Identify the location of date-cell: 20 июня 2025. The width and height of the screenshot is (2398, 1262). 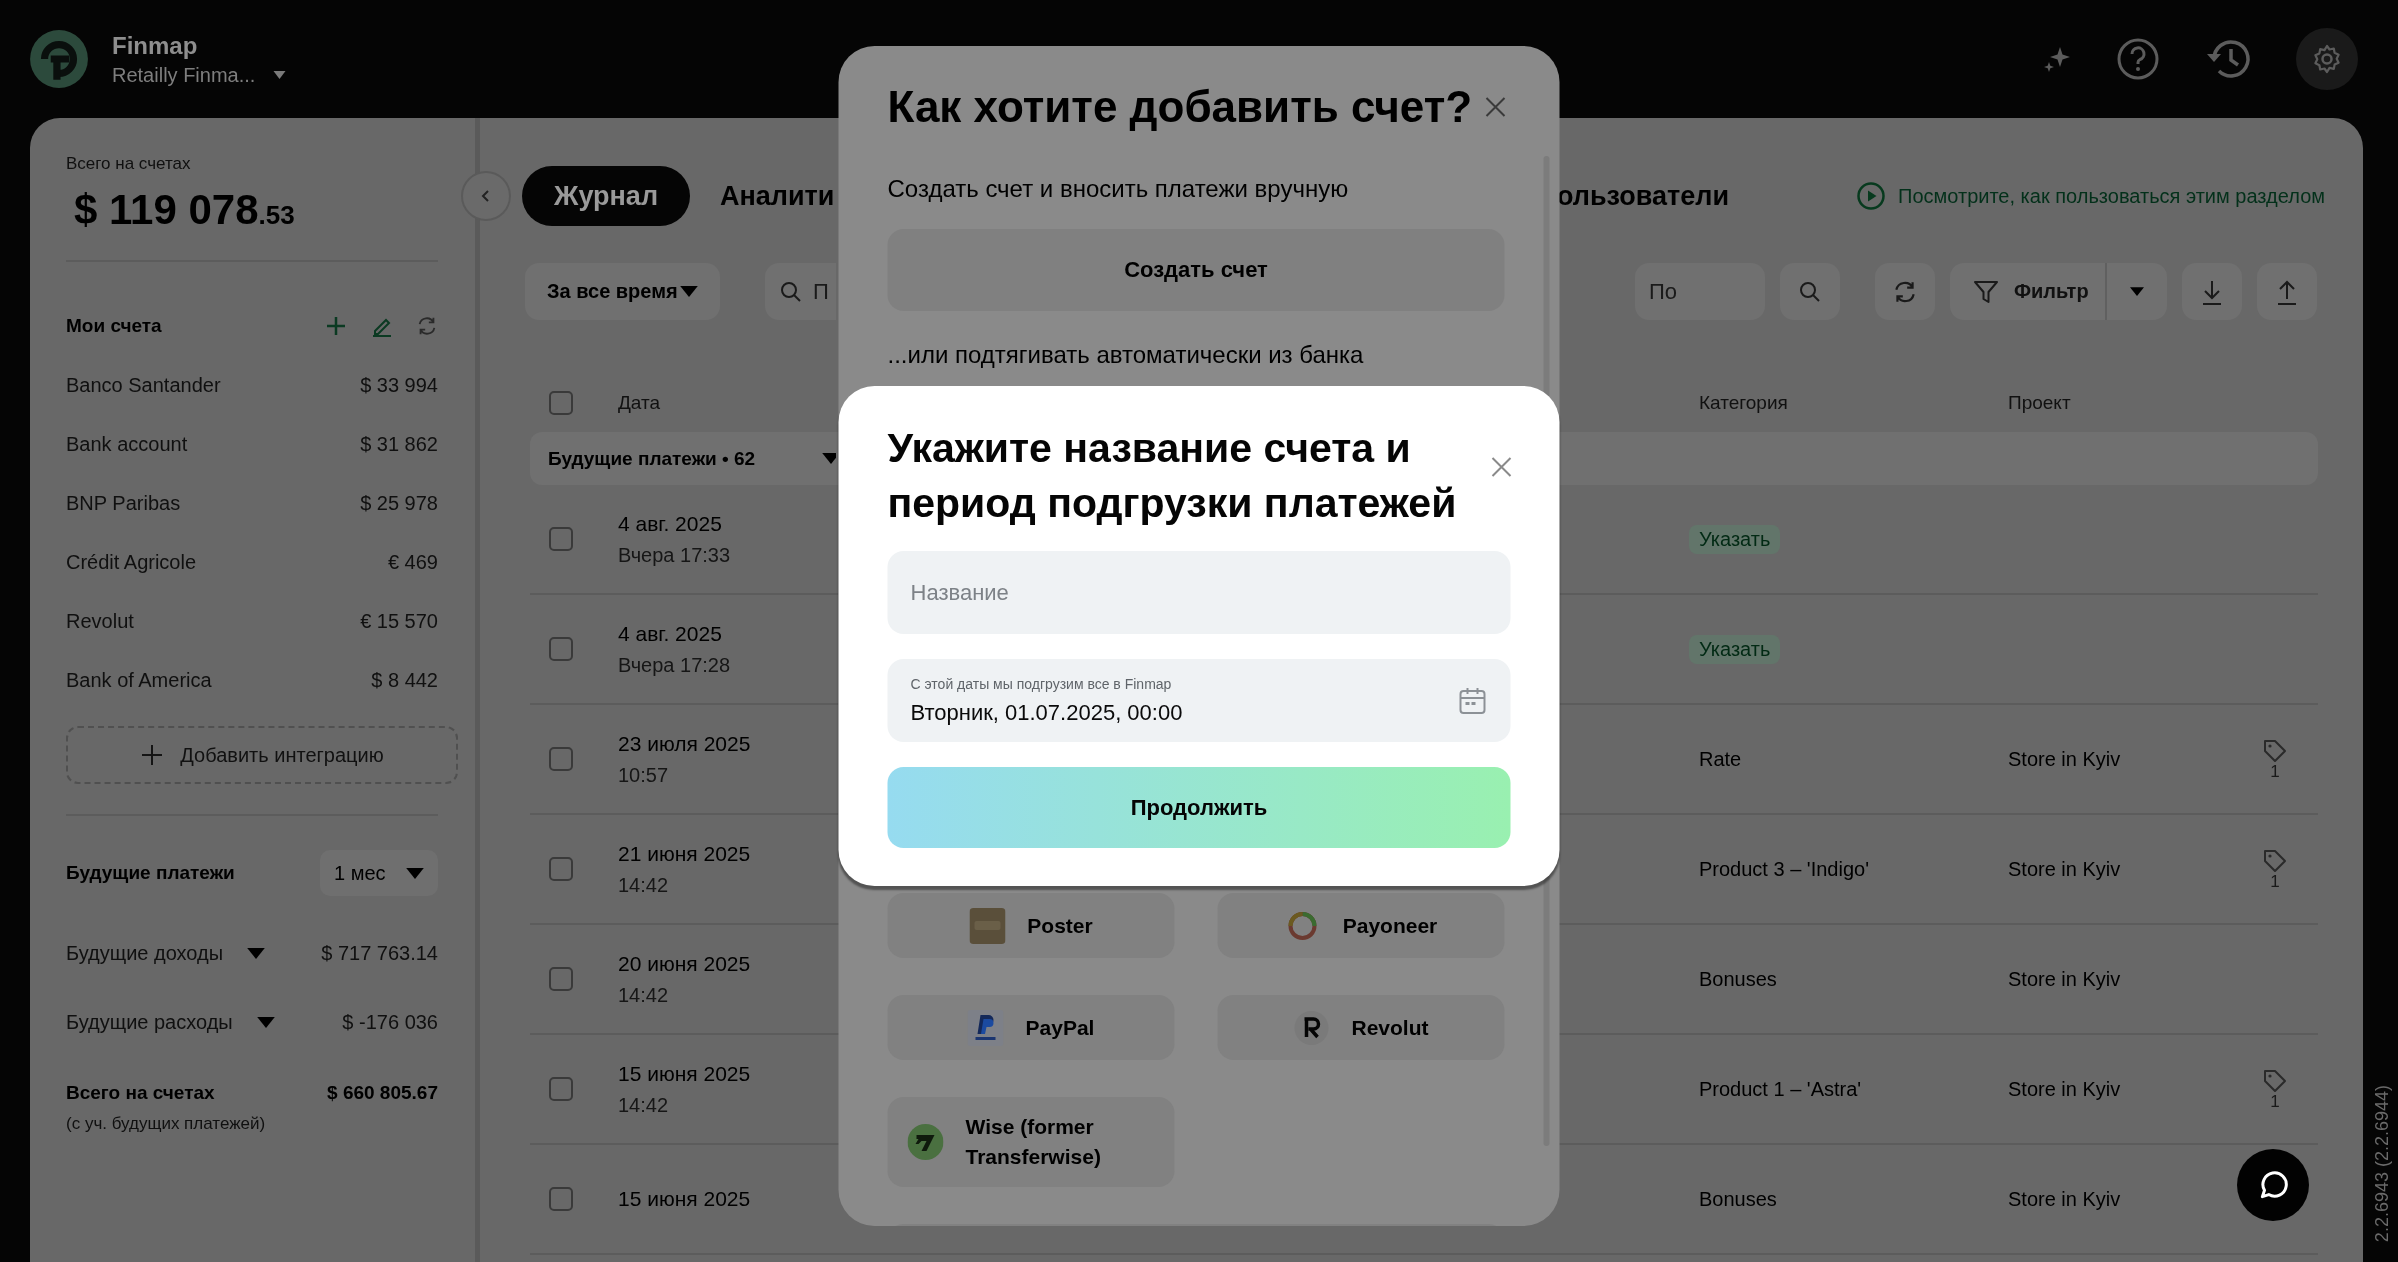
(684, 963).